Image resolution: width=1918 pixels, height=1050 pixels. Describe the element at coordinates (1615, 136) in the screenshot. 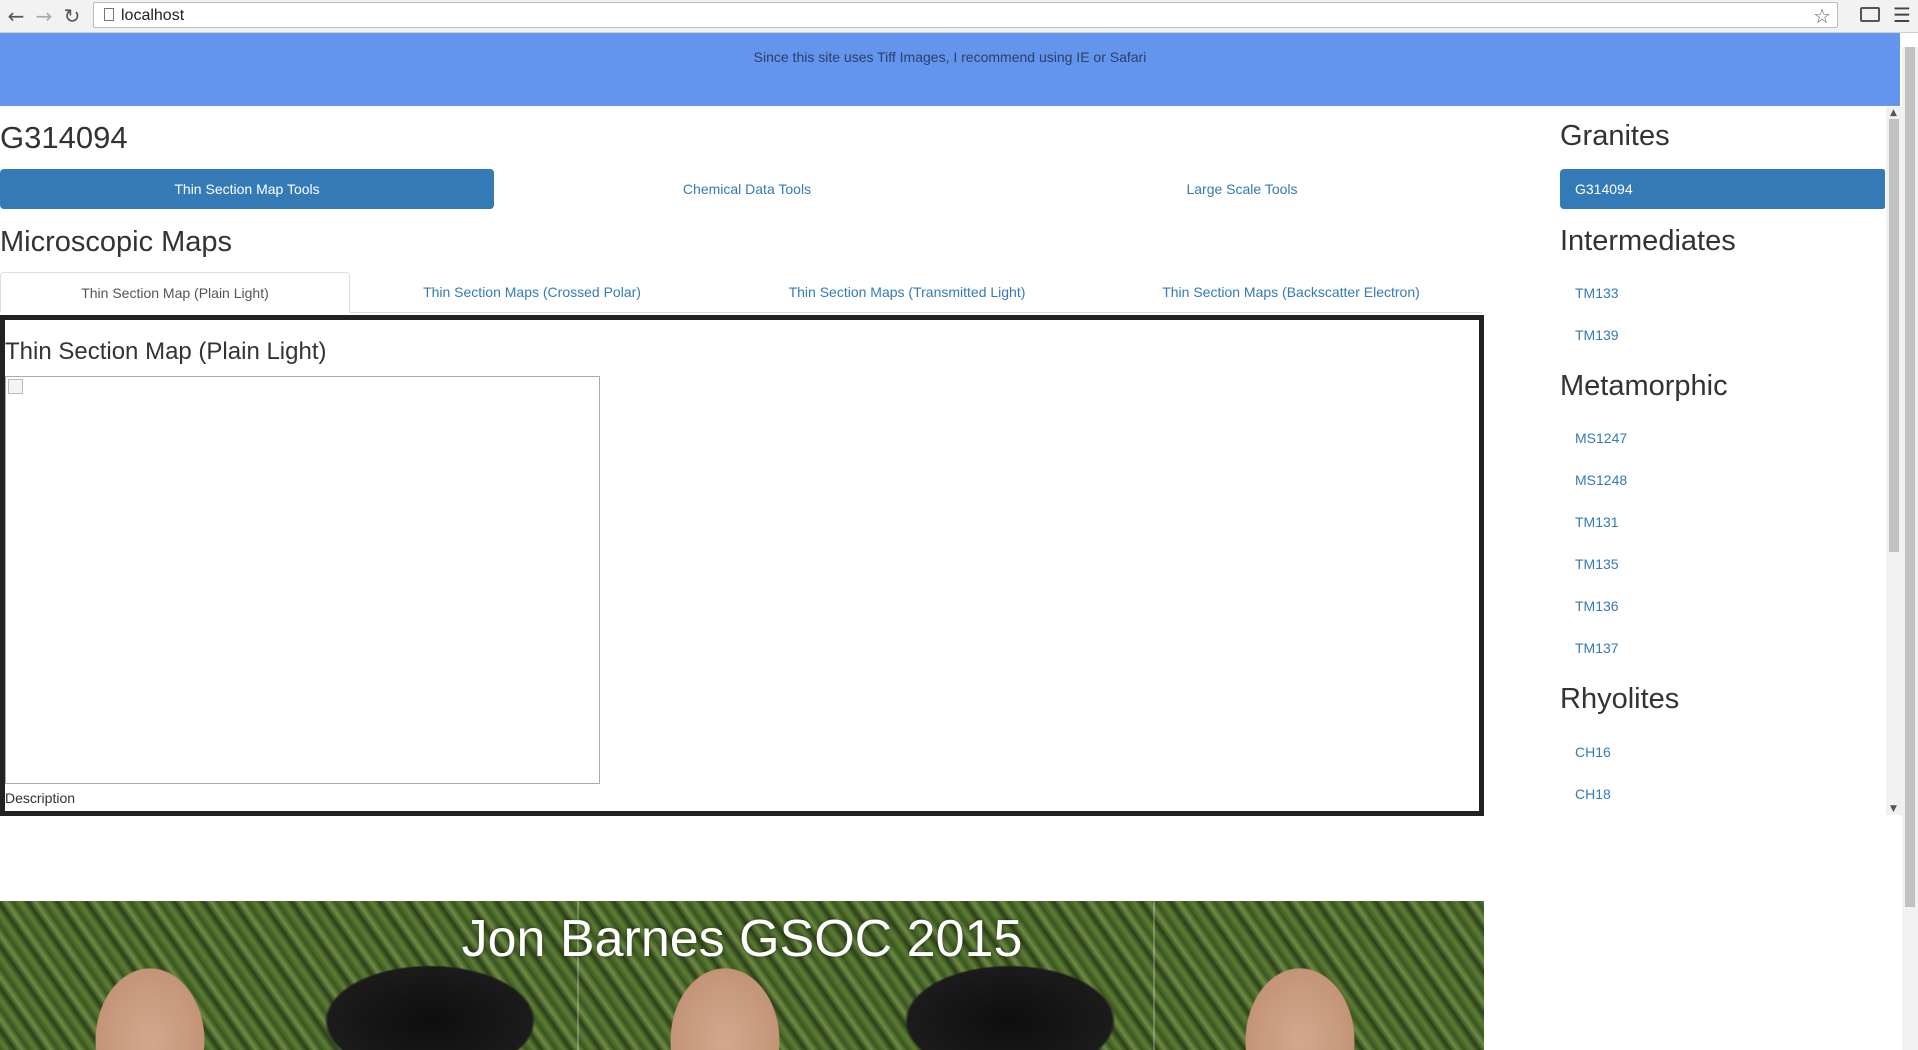

I see `group-heading-granites: Granites` at that location.